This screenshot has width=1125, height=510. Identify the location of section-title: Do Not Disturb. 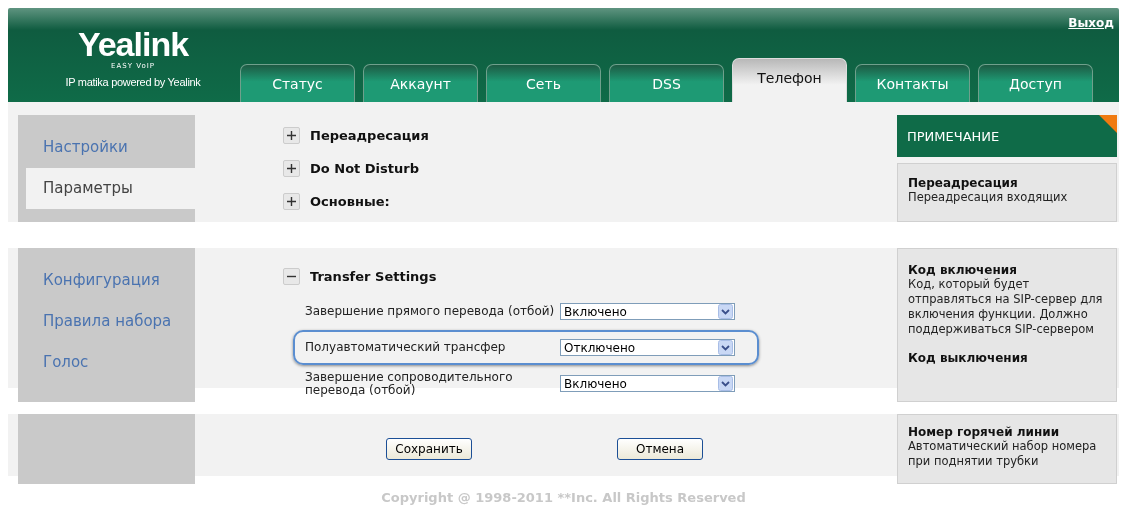
(364, 168).